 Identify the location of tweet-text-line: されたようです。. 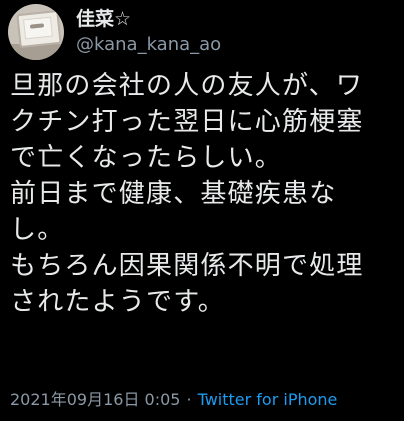
(118, 302).